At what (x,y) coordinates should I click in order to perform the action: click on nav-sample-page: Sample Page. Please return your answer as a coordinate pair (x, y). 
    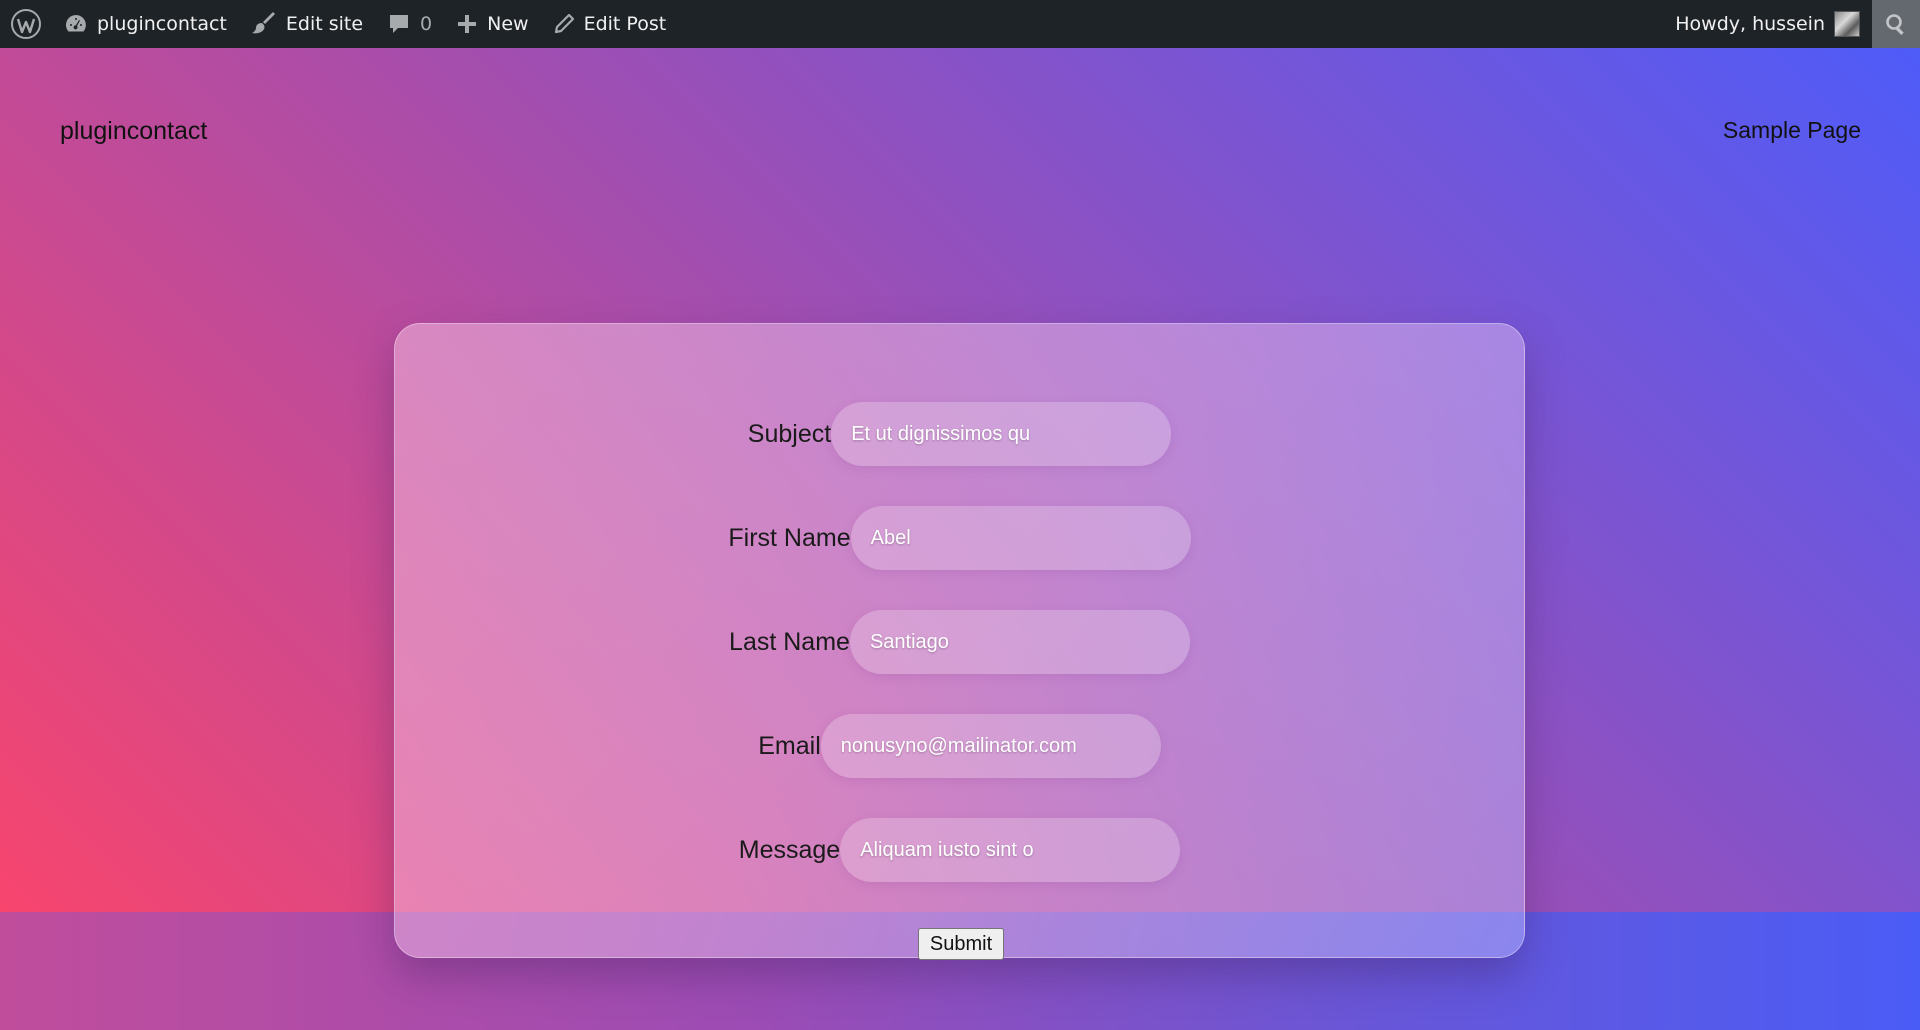
    Looking at the image, I should click on (1792, 130).